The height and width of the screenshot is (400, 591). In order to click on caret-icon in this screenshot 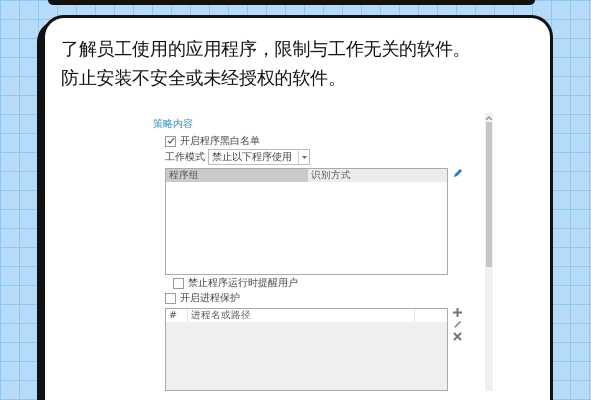, I will do `click(304, 157)`.